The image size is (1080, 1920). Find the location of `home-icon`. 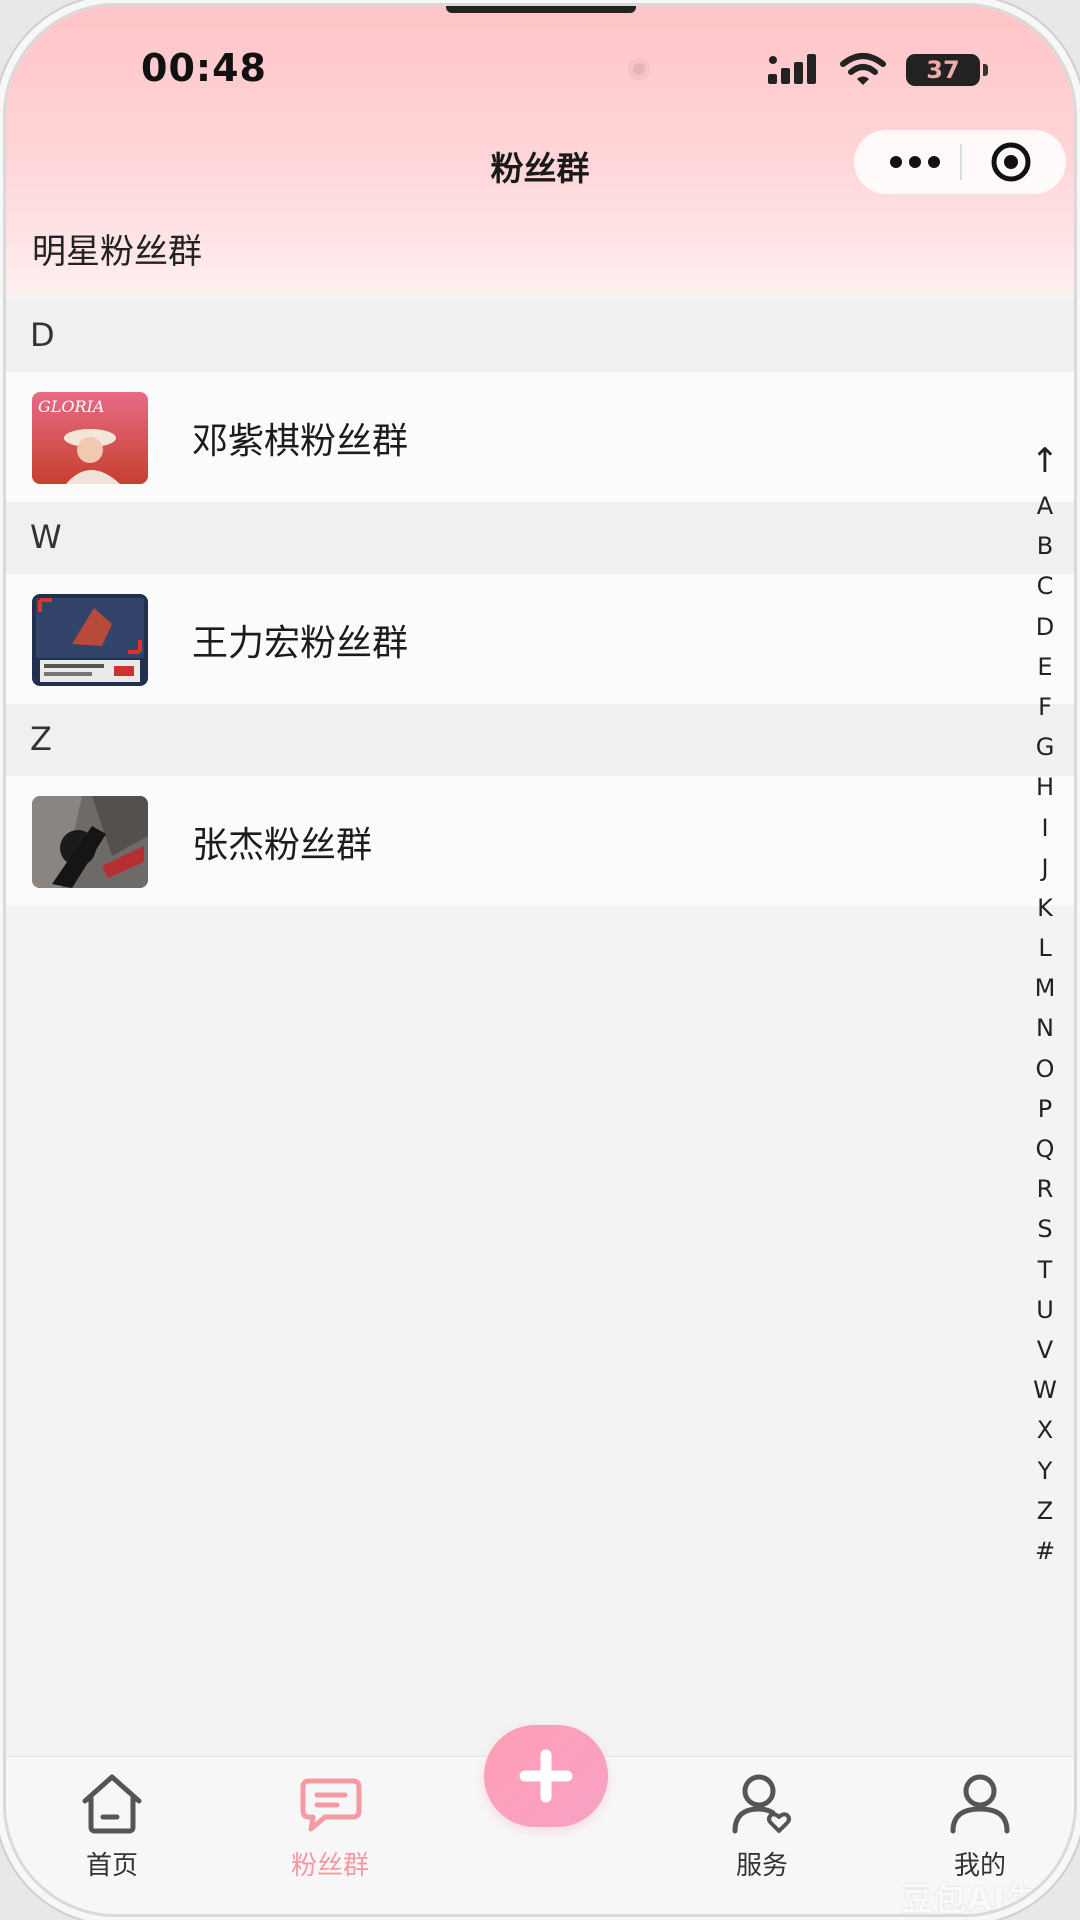

home-icon is located at coordinates (112, 1804).